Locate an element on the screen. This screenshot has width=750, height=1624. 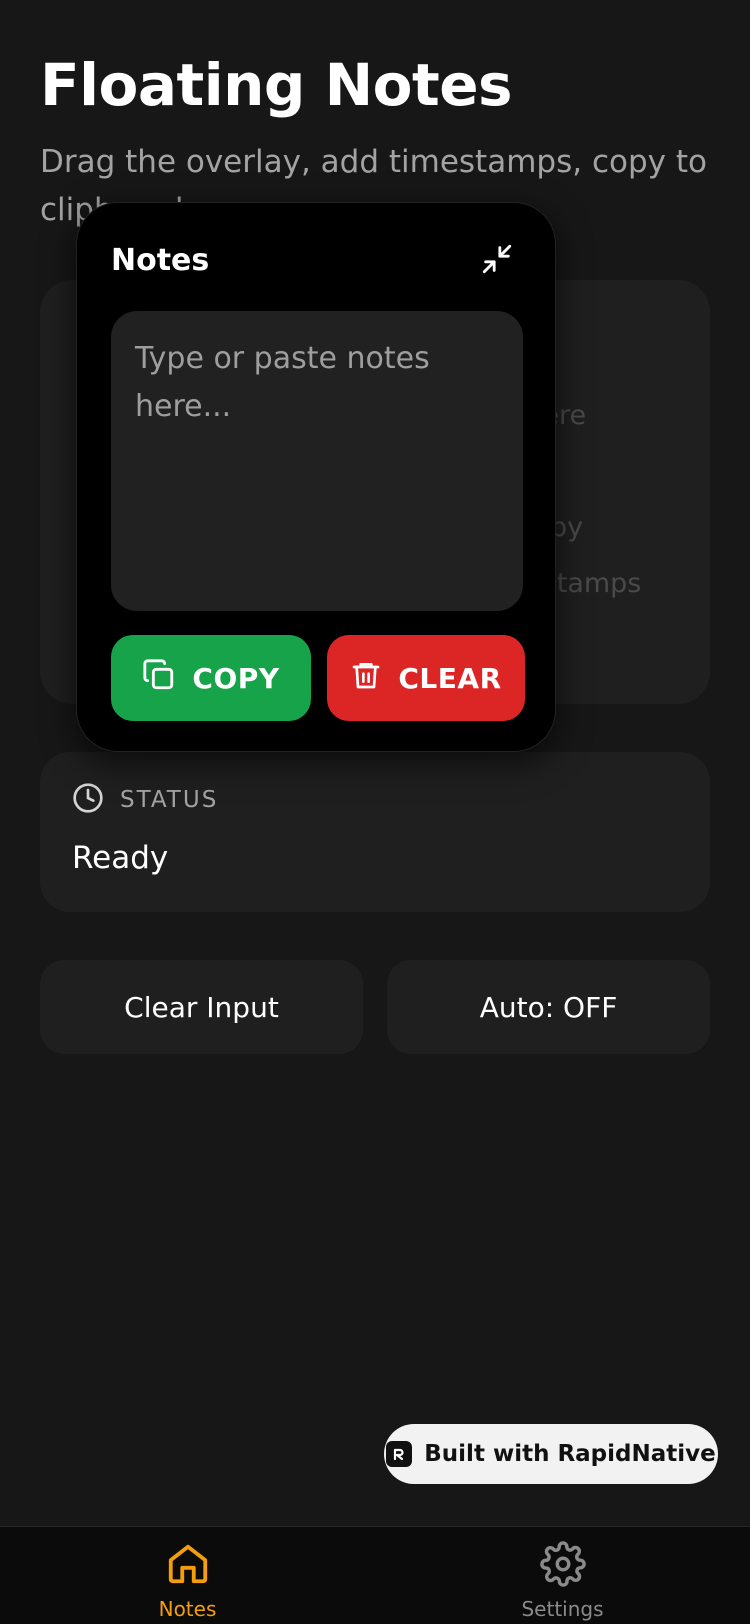
status-value: Ready is located at coordinates (120, 858).